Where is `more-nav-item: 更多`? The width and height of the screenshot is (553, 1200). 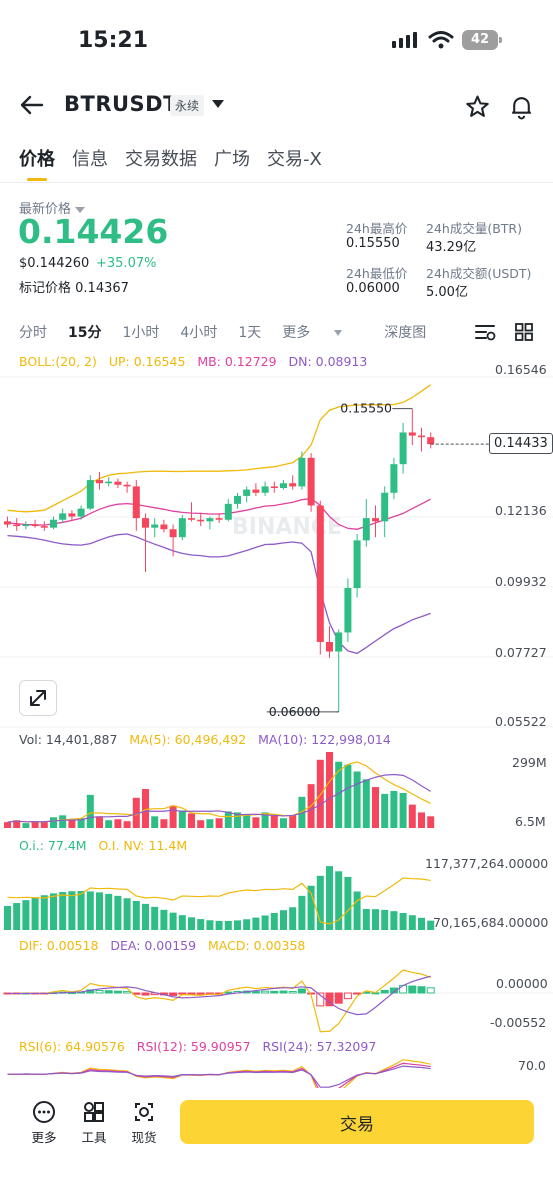
more-nav-item: 更多 is located at coordinates (44, 1123).